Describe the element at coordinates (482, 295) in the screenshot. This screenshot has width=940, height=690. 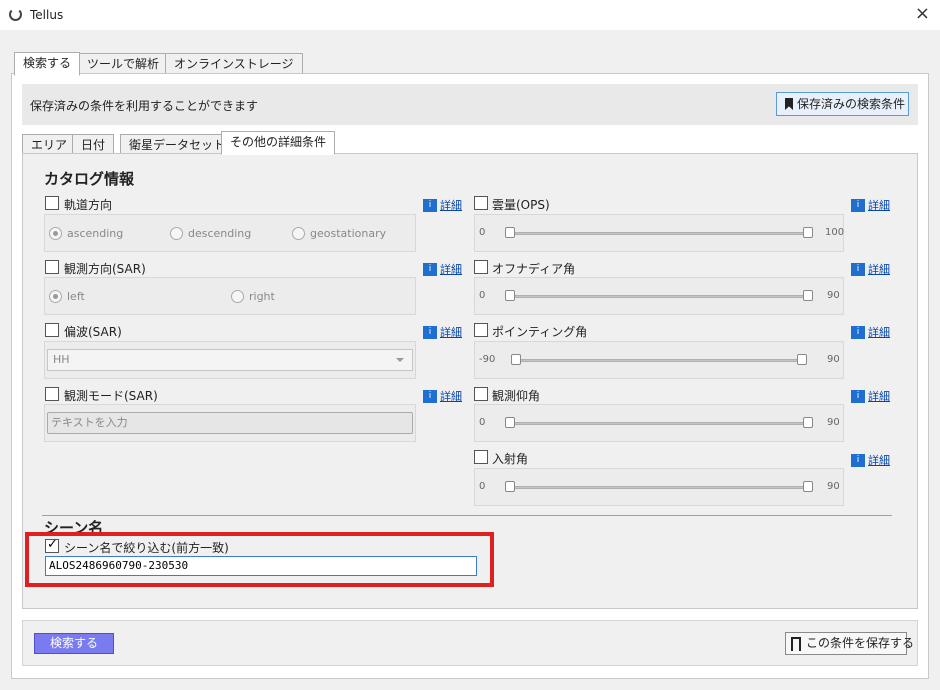
I see `offnadir-min: 0` at that location.